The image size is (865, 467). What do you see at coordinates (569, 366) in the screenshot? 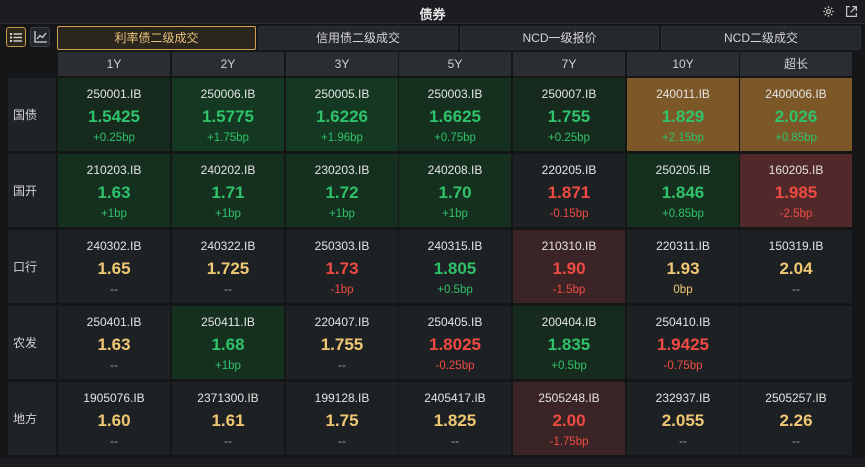
I see `yield-change: +0.5bp` at bounding box center [569, 366].